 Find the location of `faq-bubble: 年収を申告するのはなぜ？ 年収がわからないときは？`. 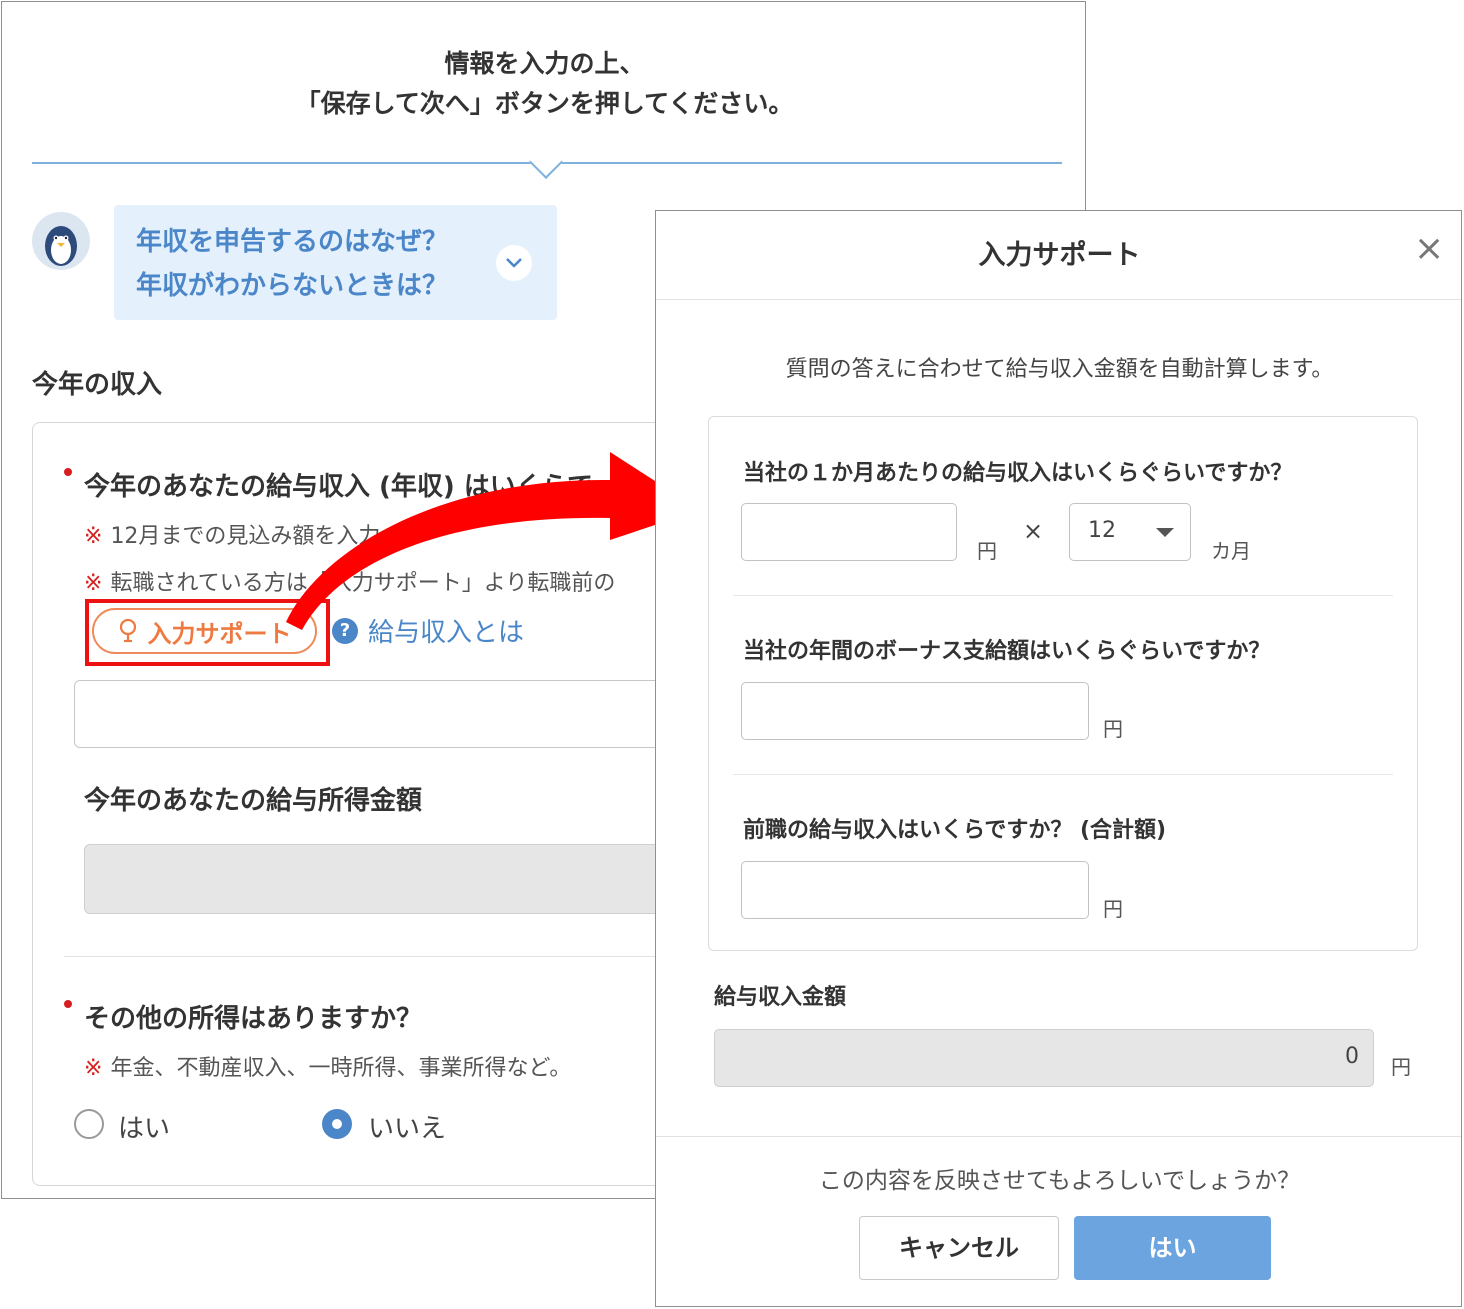

faq-bubble: 年収を申告するのはなぜ？ 年収がわからないときは？ is located at coordinates (335, 262).